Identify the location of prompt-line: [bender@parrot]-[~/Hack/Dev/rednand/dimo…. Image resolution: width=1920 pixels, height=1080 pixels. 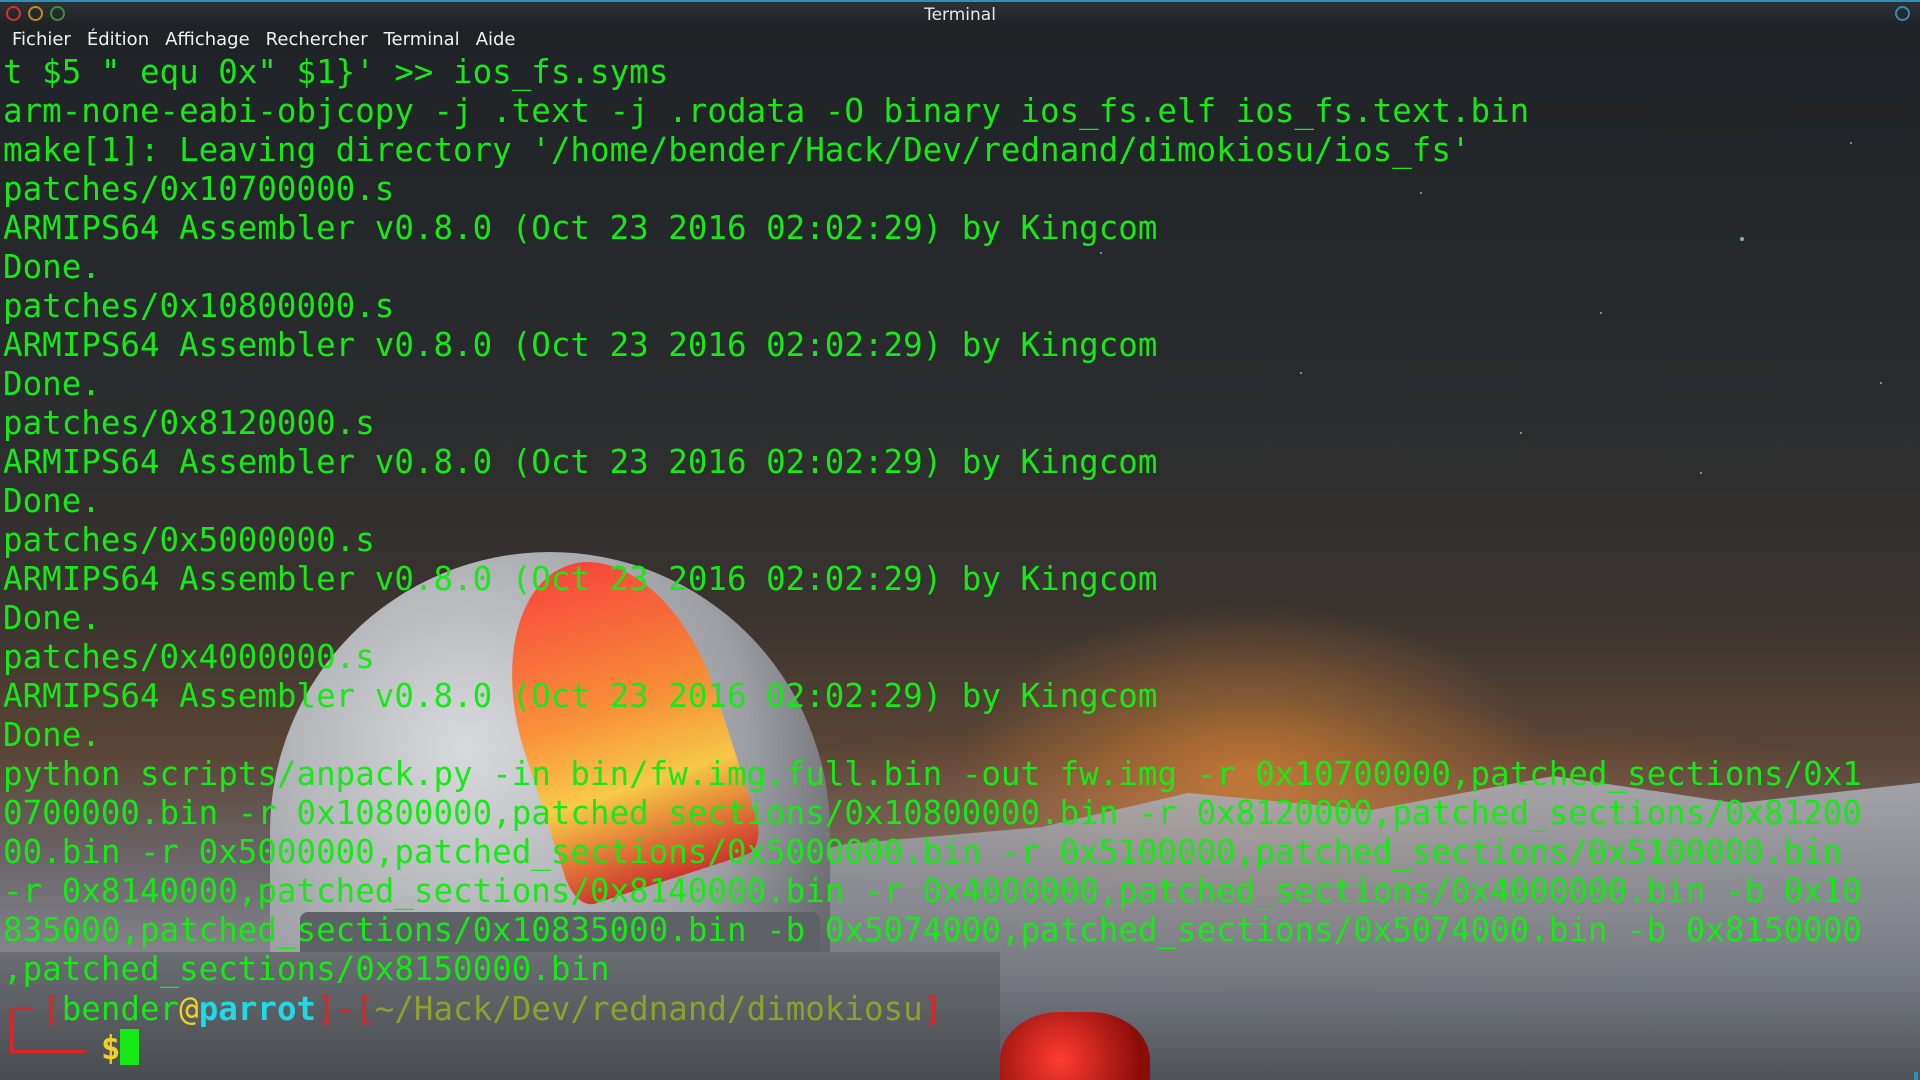
(473, 1009).